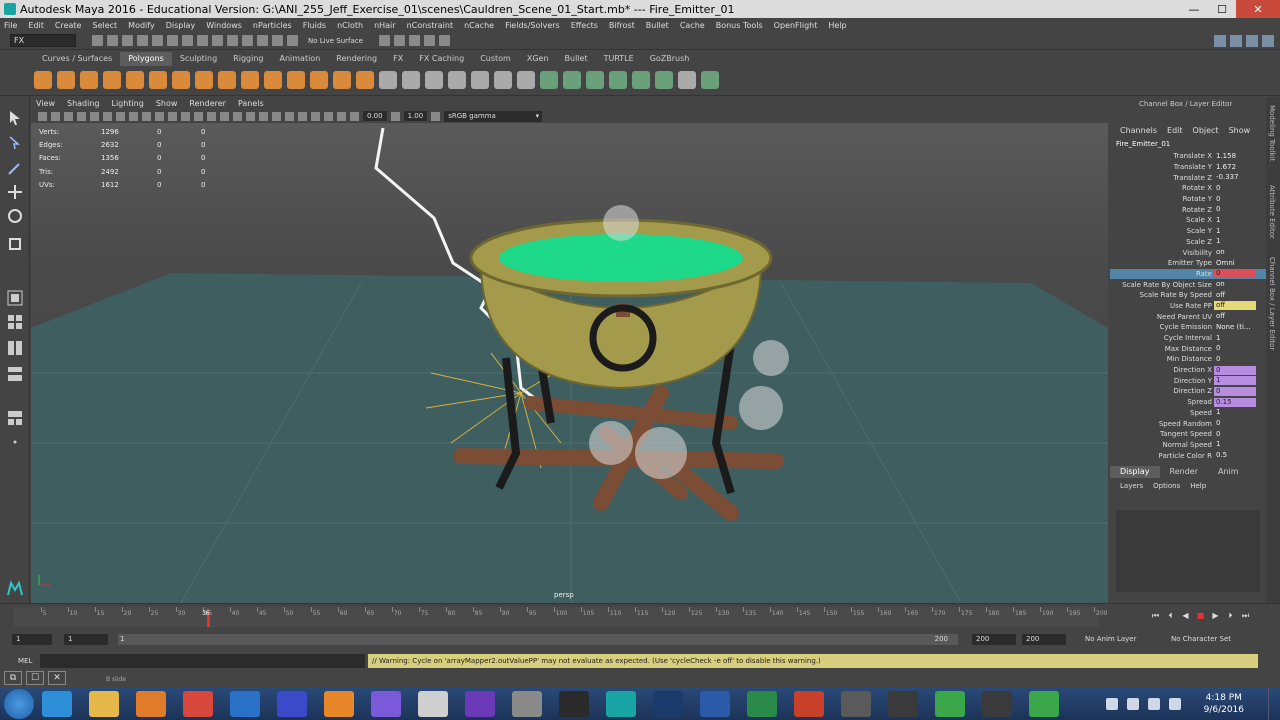 This screenshot has height=720, width=1280. I want to click on channel-box-menu-edit: Edit, so click(1175, 130).